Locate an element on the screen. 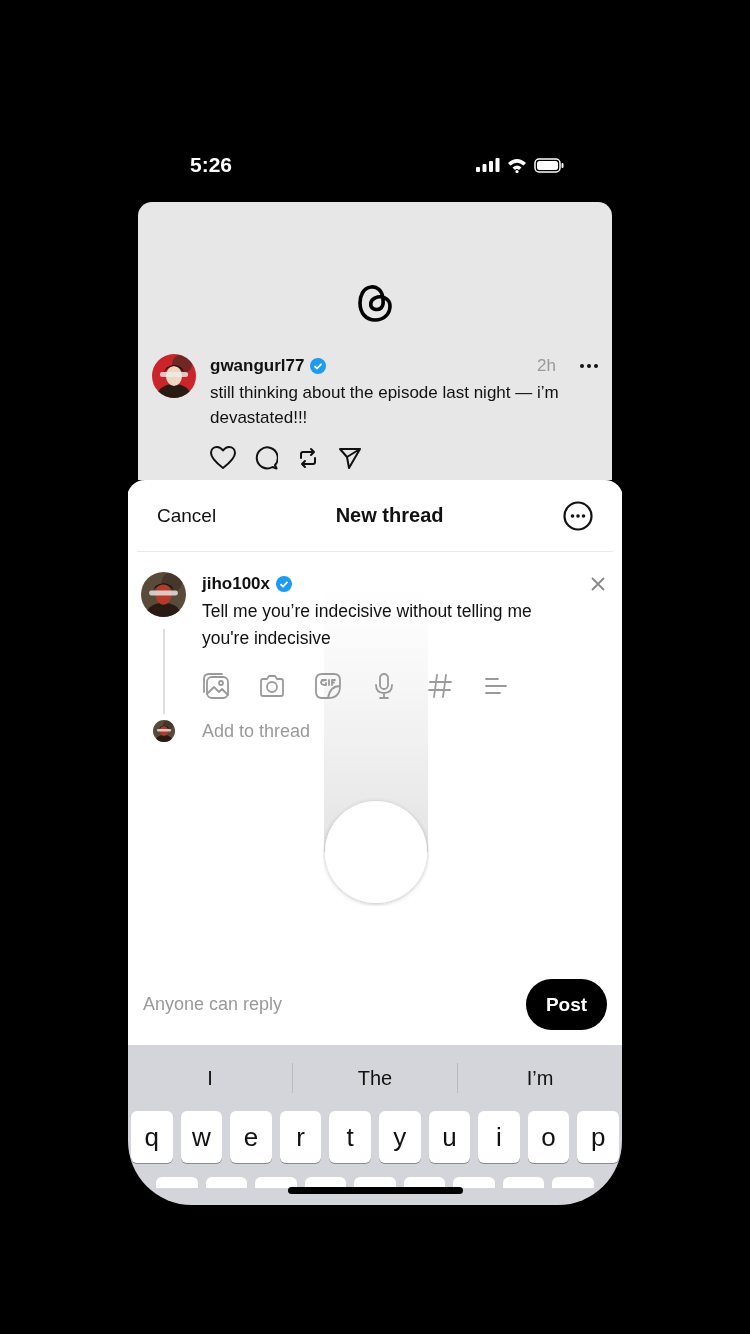 This screenshot has width=750, height=1334. more-options-icon is located at coordinates (578, 515).